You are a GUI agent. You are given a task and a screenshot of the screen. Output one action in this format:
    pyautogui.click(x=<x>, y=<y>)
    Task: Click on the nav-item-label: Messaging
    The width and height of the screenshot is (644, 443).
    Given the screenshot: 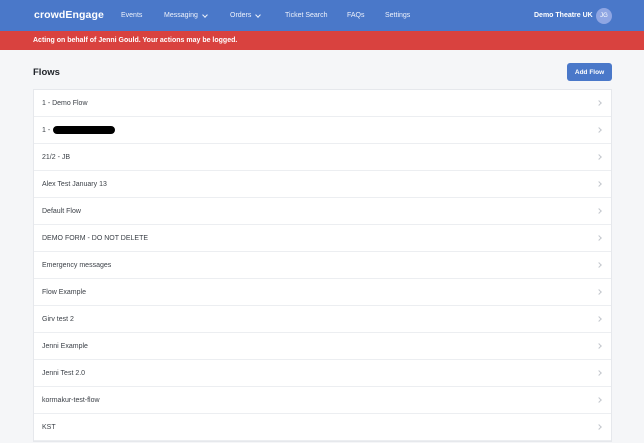 What is the action you would take?
    pyautogui.click(x=181, y=15)
    